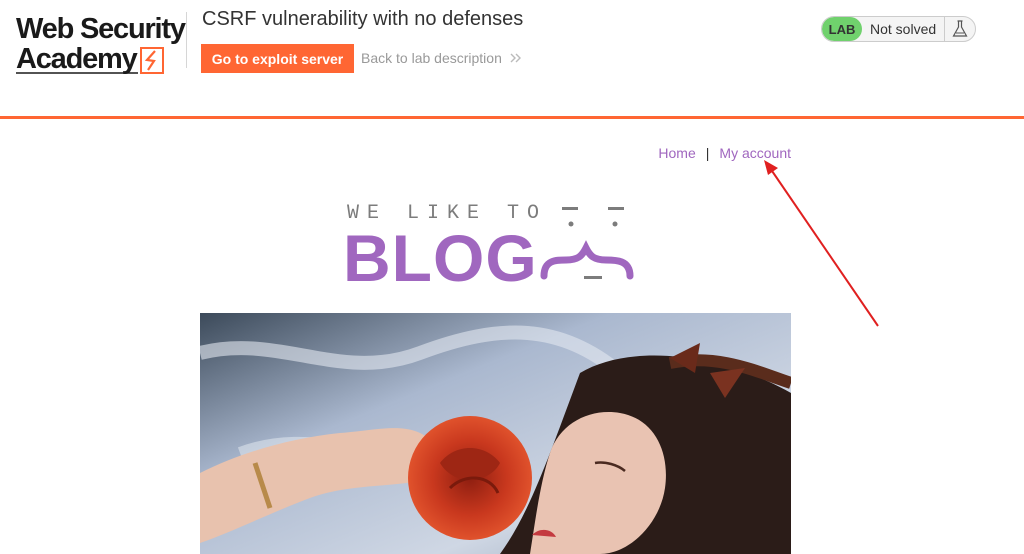 The width and height of the screenshot is (1024, 554). What do you see at coordinates (676, 153) in the screenshot?
I see `nav-home-link: Home` at bounding box center [676, 153].